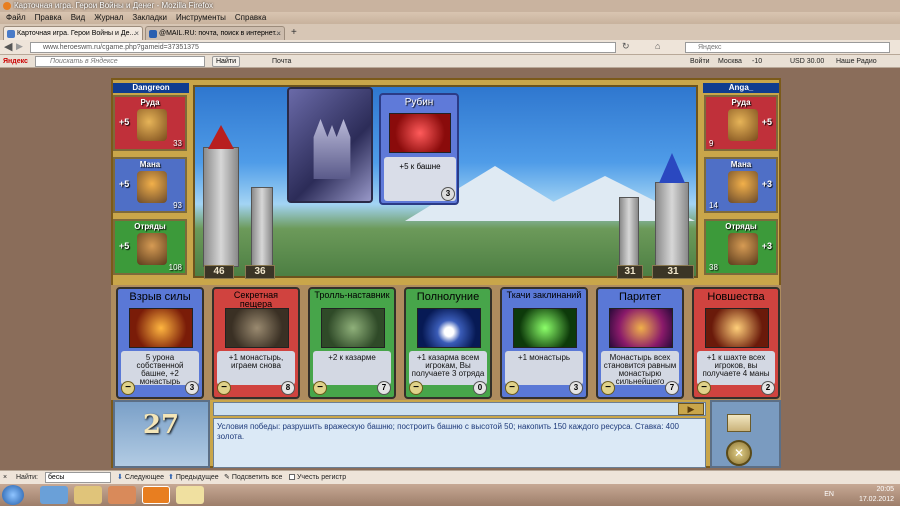  Describe the element at coordinates (120, 477) in the screenshot. I see `arrow-down-icon: ⬇` at that location.